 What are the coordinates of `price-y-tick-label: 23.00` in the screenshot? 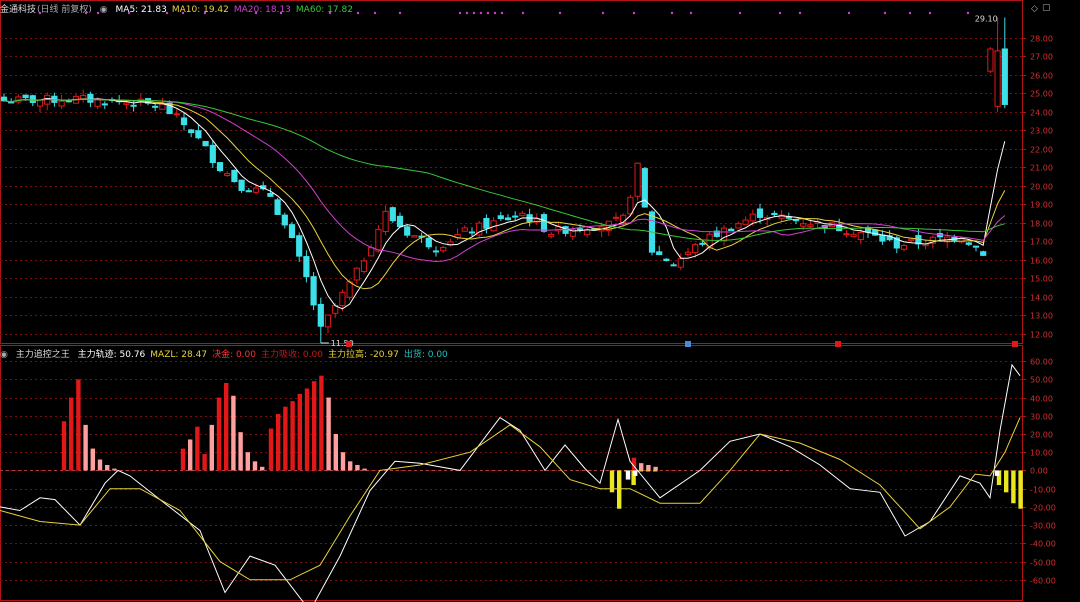 It's located at (1041, 131).